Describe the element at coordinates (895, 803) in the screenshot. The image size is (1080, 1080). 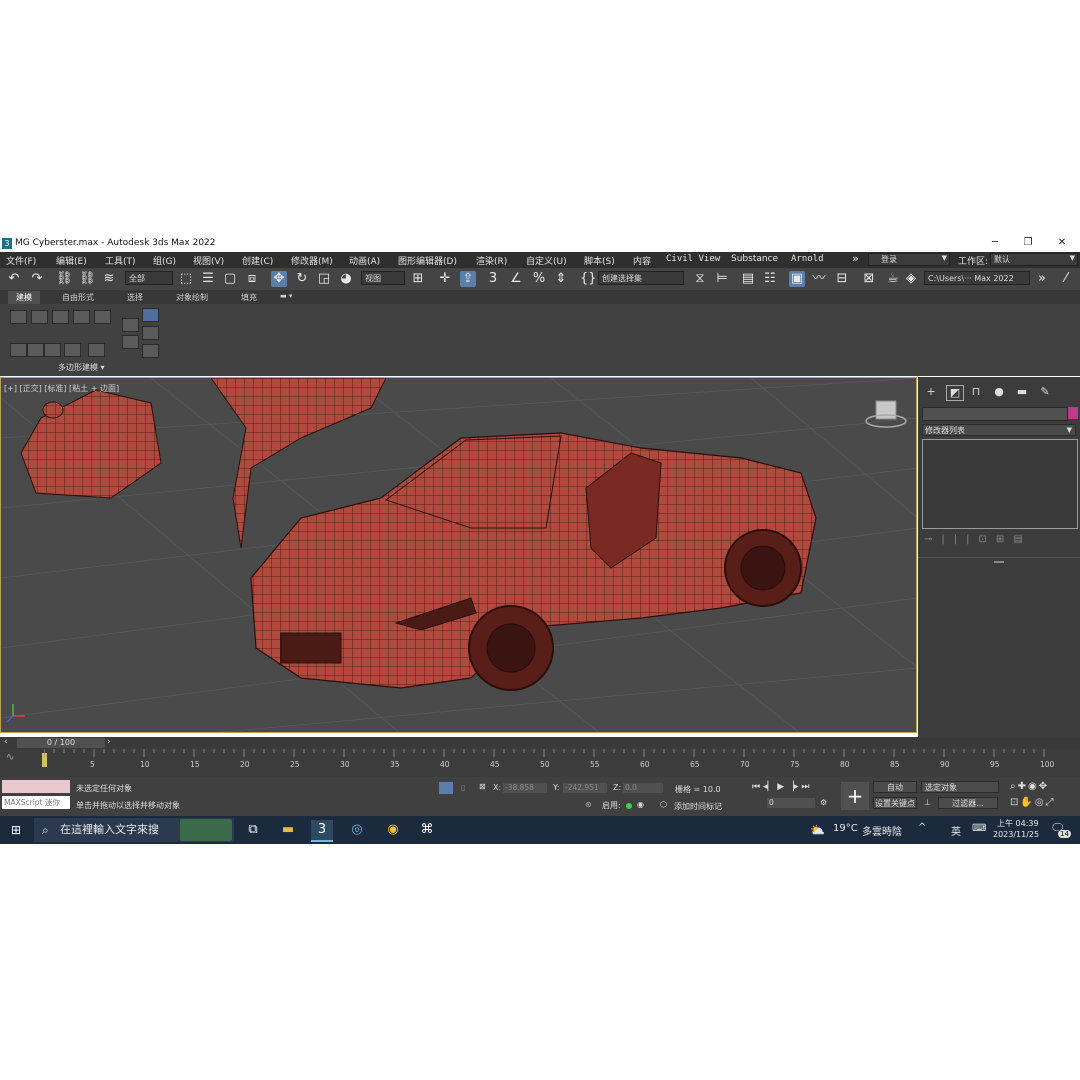
I see `set-key-mode-button: 设置关键点` at that location.